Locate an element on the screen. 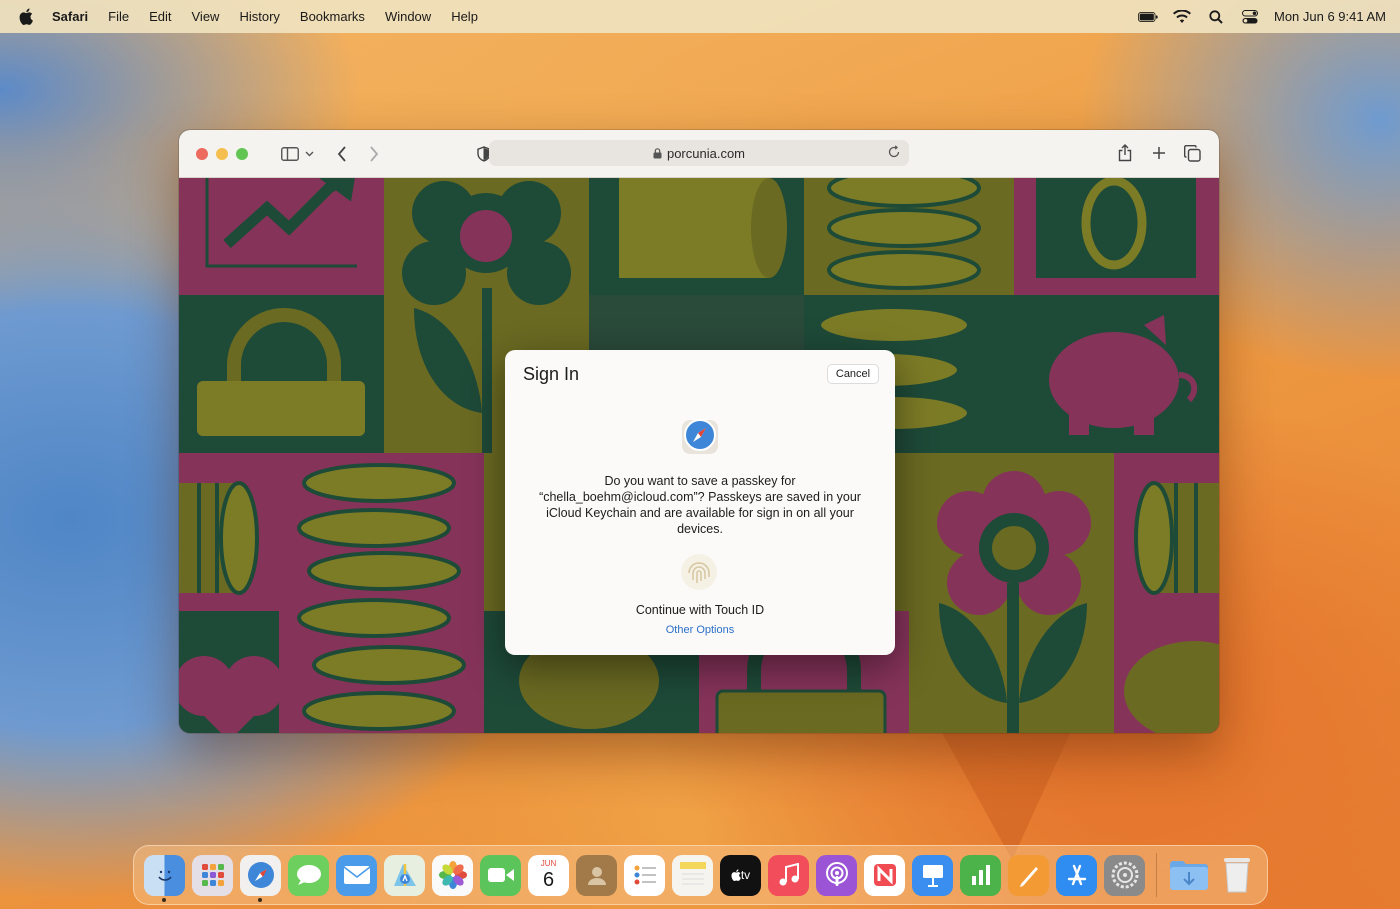 Image resolution: width=1400 pixels, height=909 pixels. coin-side-tile-left is located at coordinates (229, 532).